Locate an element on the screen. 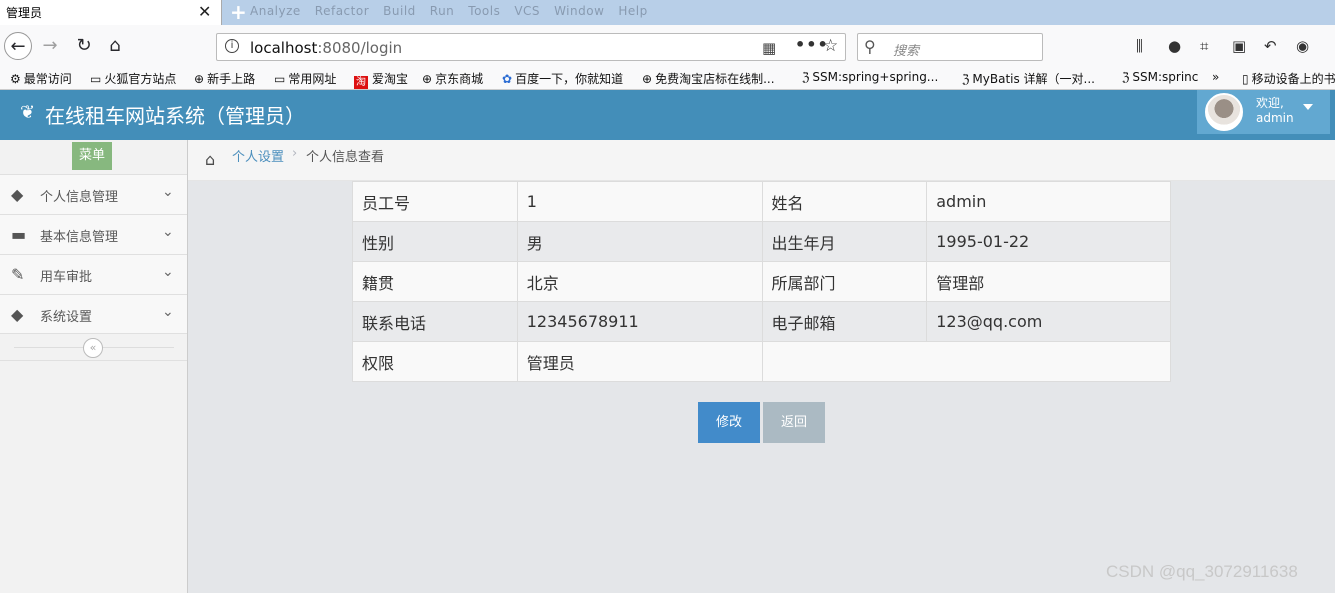 Image resolution: width=1335 pixels, height=593 pixels. baidu-icon: ✿ is located at coordinates (507, 79).